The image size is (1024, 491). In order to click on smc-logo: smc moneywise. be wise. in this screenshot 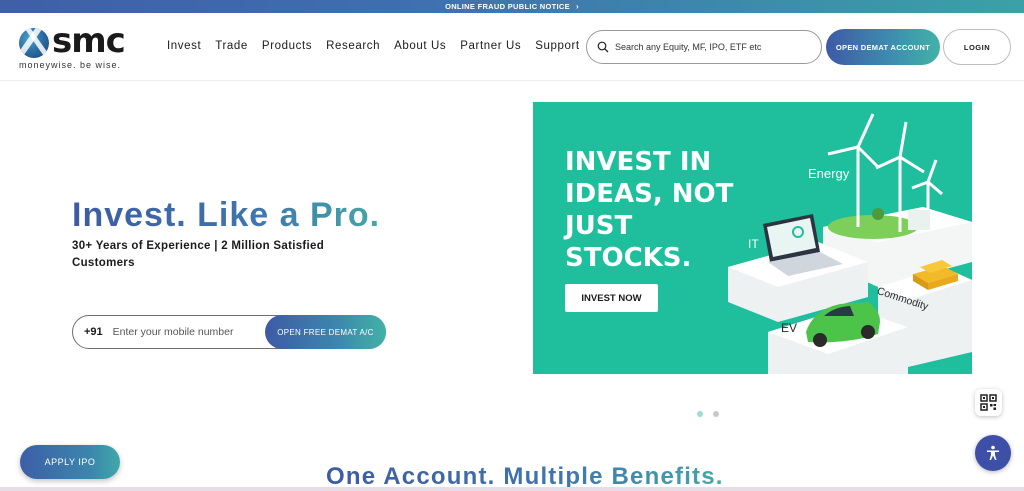, I will do `click(77, 45)`.